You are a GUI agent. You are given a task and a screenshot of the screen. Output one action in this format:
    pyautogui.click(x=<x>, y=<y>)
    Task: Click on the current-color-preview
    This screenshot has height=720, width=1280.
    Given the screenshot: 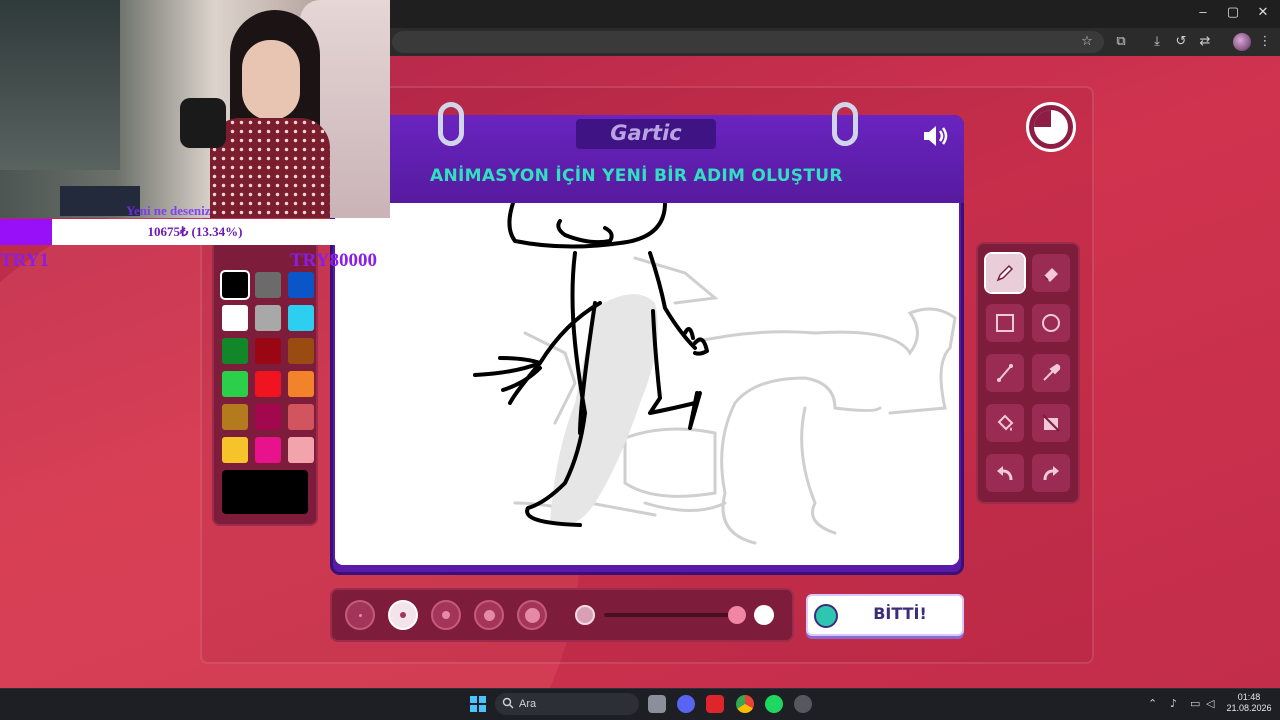 What is the action you would take?
    pyautogui.click(x=265, y=492)
    